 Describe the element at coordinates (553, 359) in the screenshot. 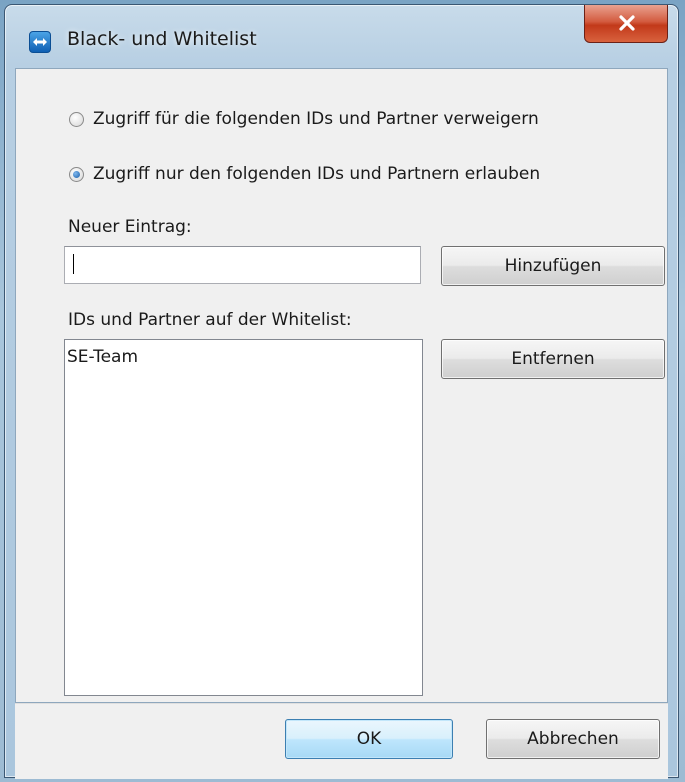

I see `remove-button: Entfernen` at that location.